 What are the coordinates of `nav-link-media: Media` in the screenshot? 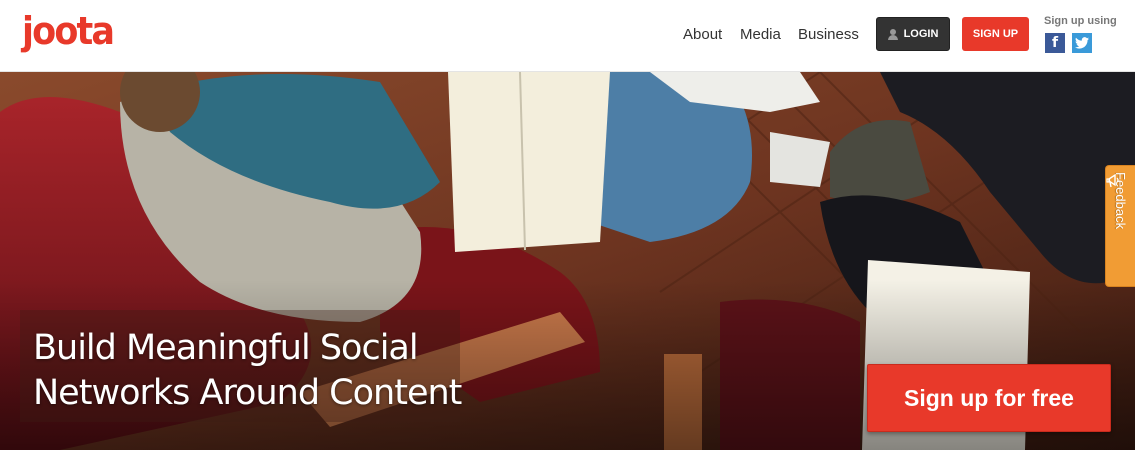 It's located at (760, 35).